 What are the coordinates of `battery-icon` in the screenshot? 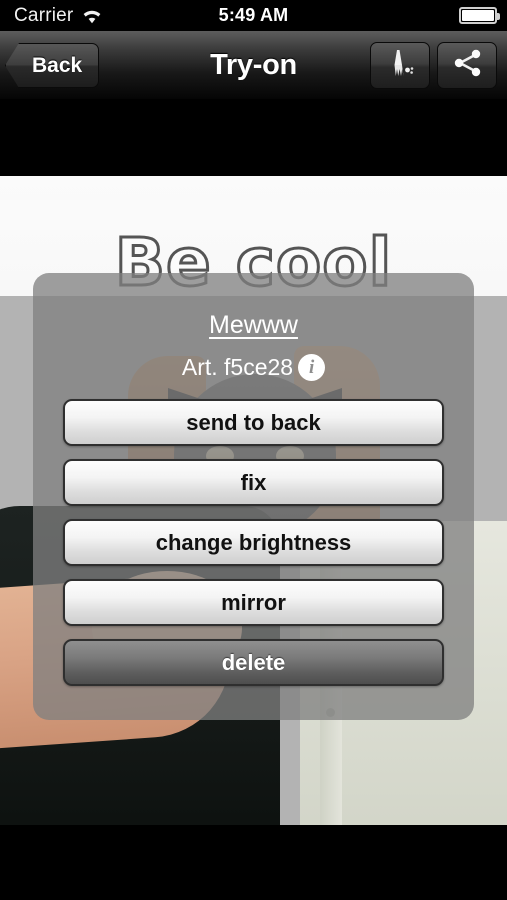 It's located at (479, 15).